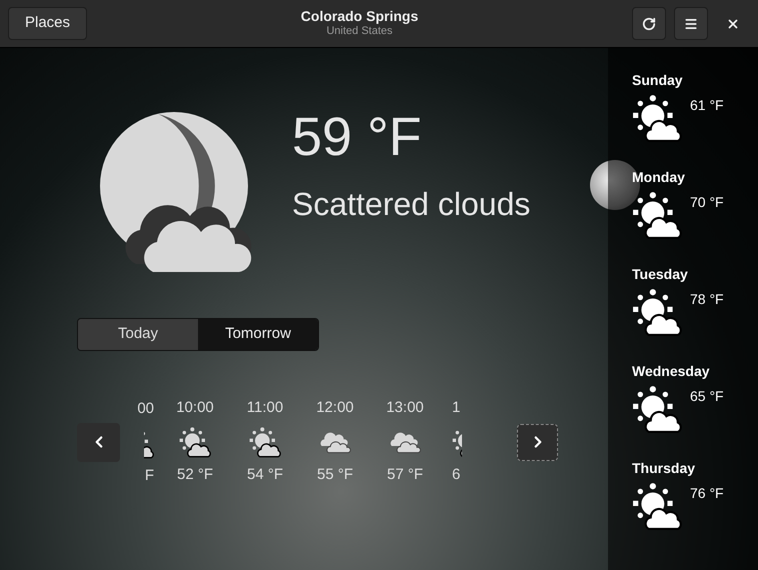 This screenshot has height=570, width=758. What do you see at coordinates (265, 408) in the screenshot?
I see `hour-label: 11:00` at bounding box center [265, 408].